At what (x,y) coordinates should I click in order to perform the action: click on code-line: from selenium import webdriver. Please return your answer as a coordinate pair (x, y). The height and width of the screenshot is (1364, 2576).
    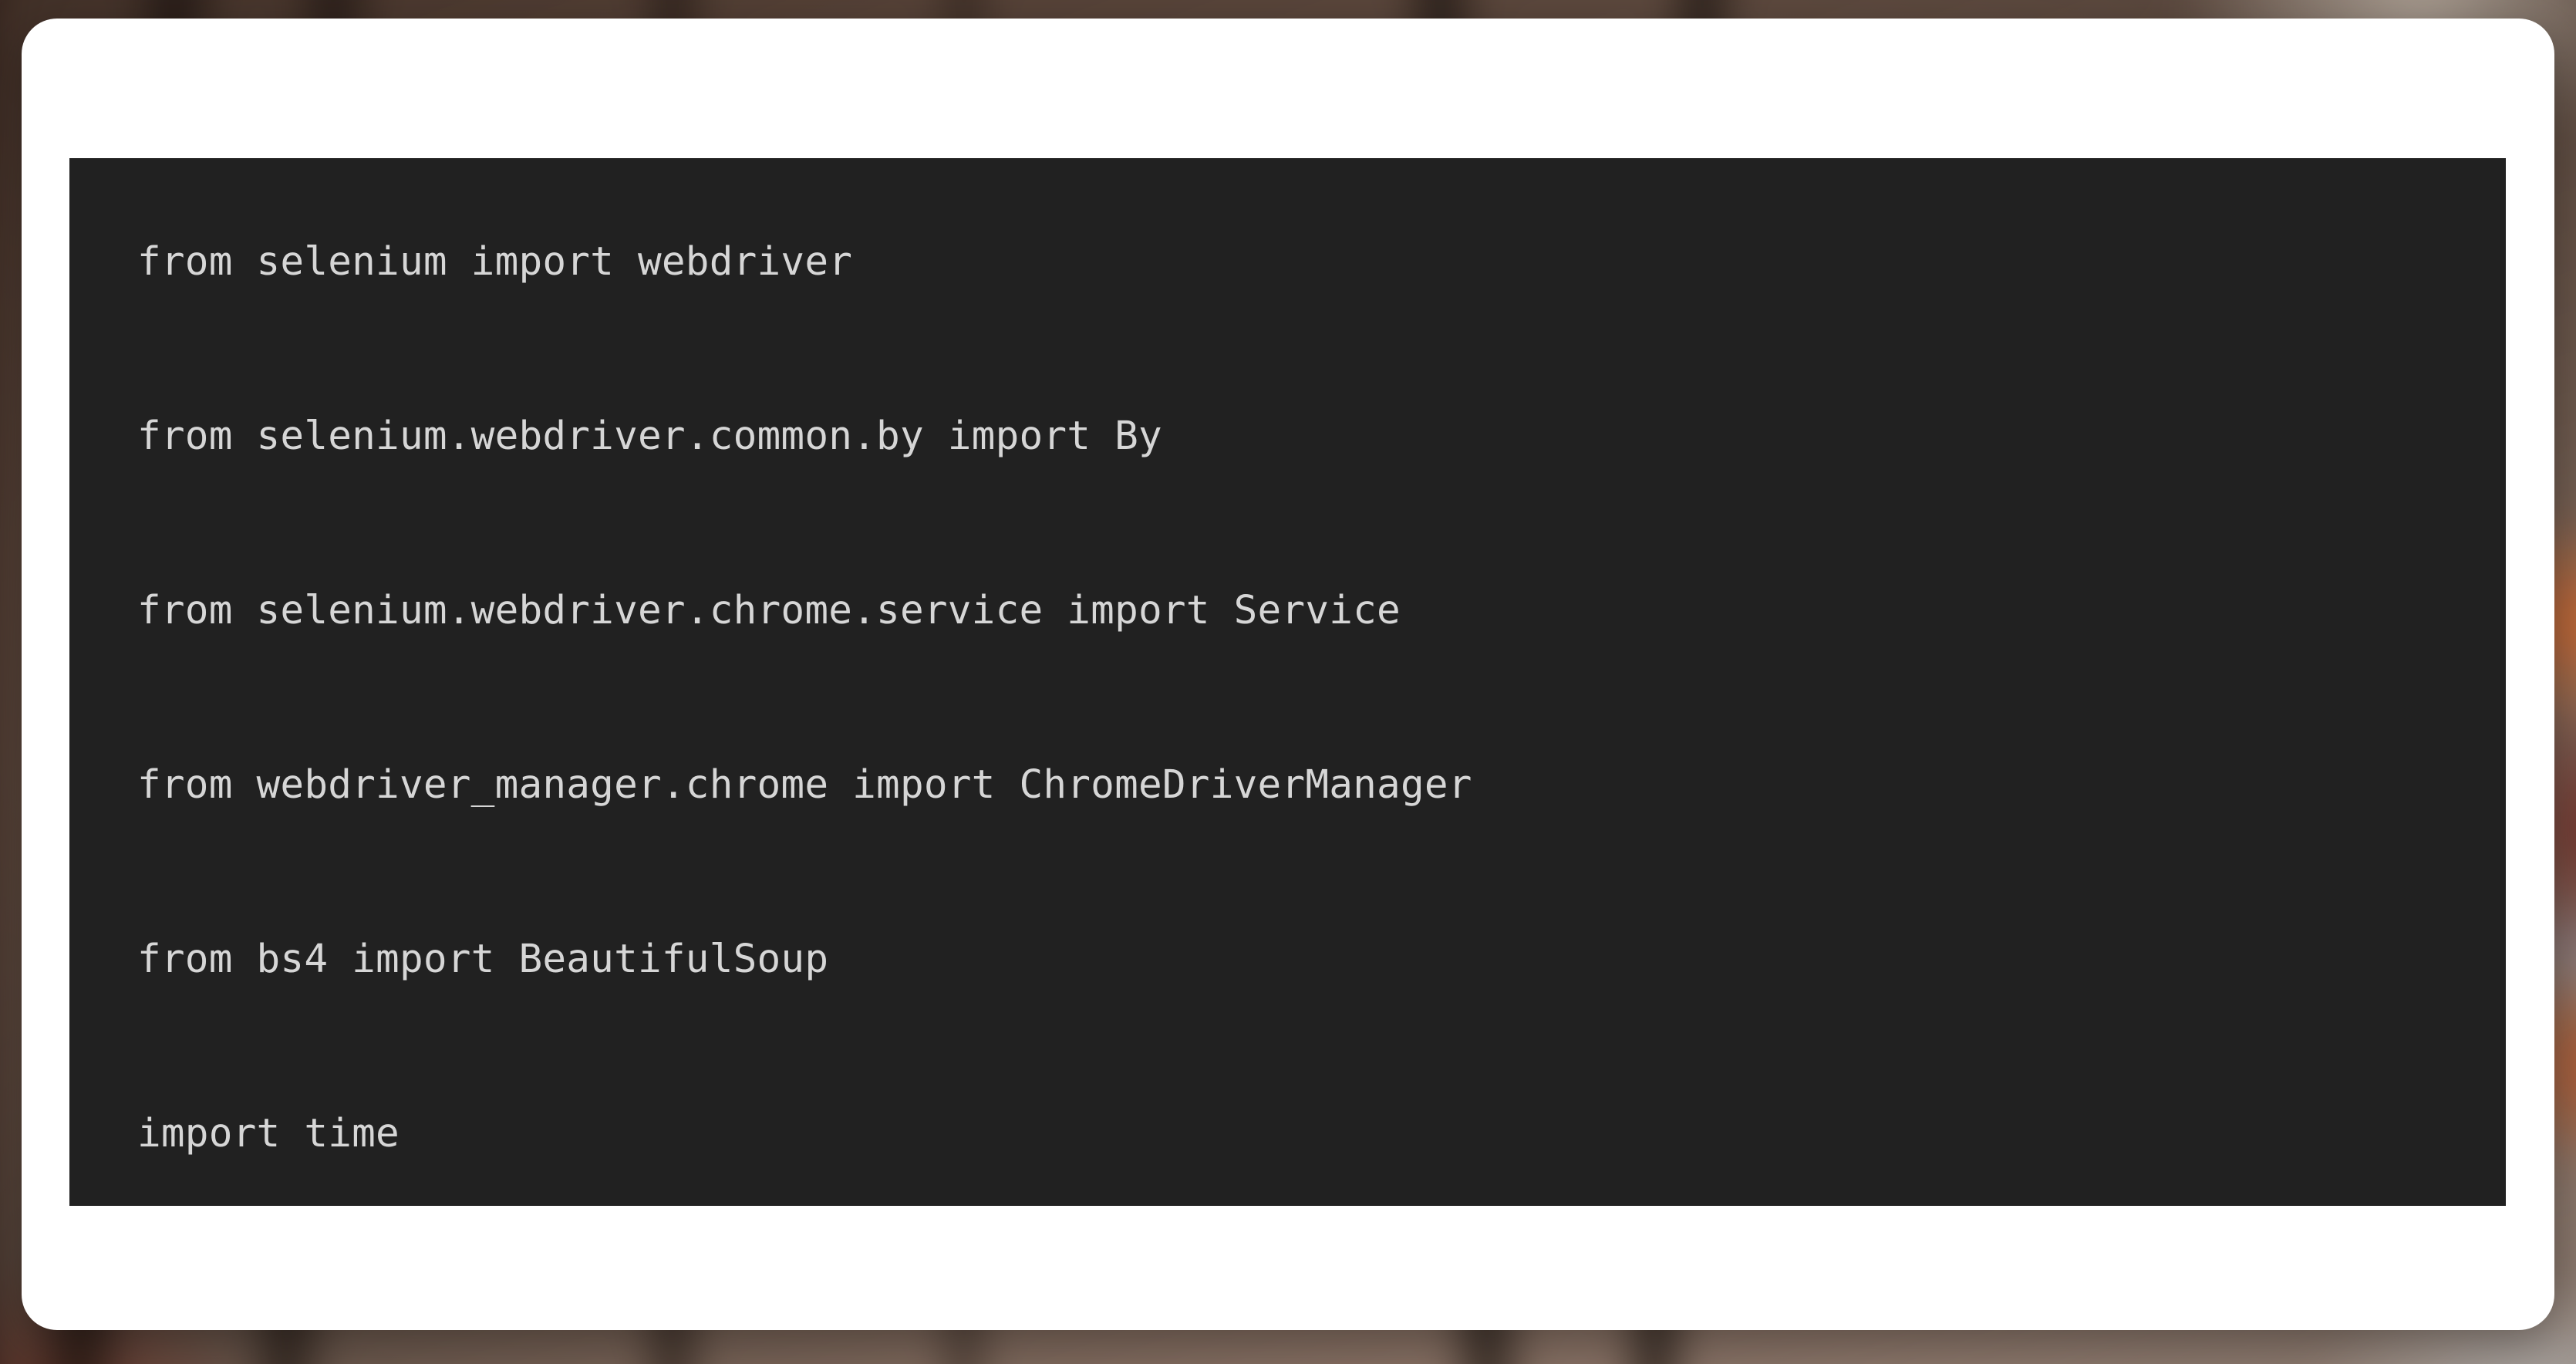
    Looking at the image, I should click on (495, 262).